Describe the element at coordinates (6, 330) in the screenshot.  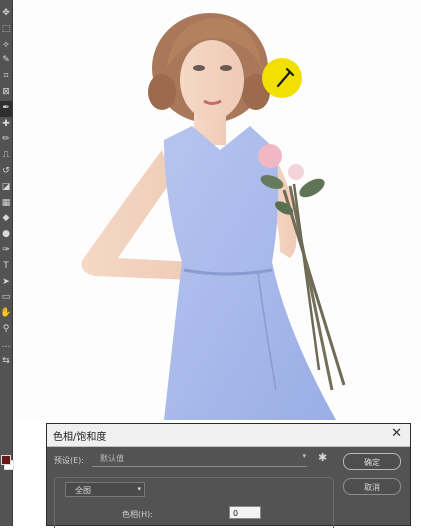
I see `zoom-tool-icon: ⚲` at that location.